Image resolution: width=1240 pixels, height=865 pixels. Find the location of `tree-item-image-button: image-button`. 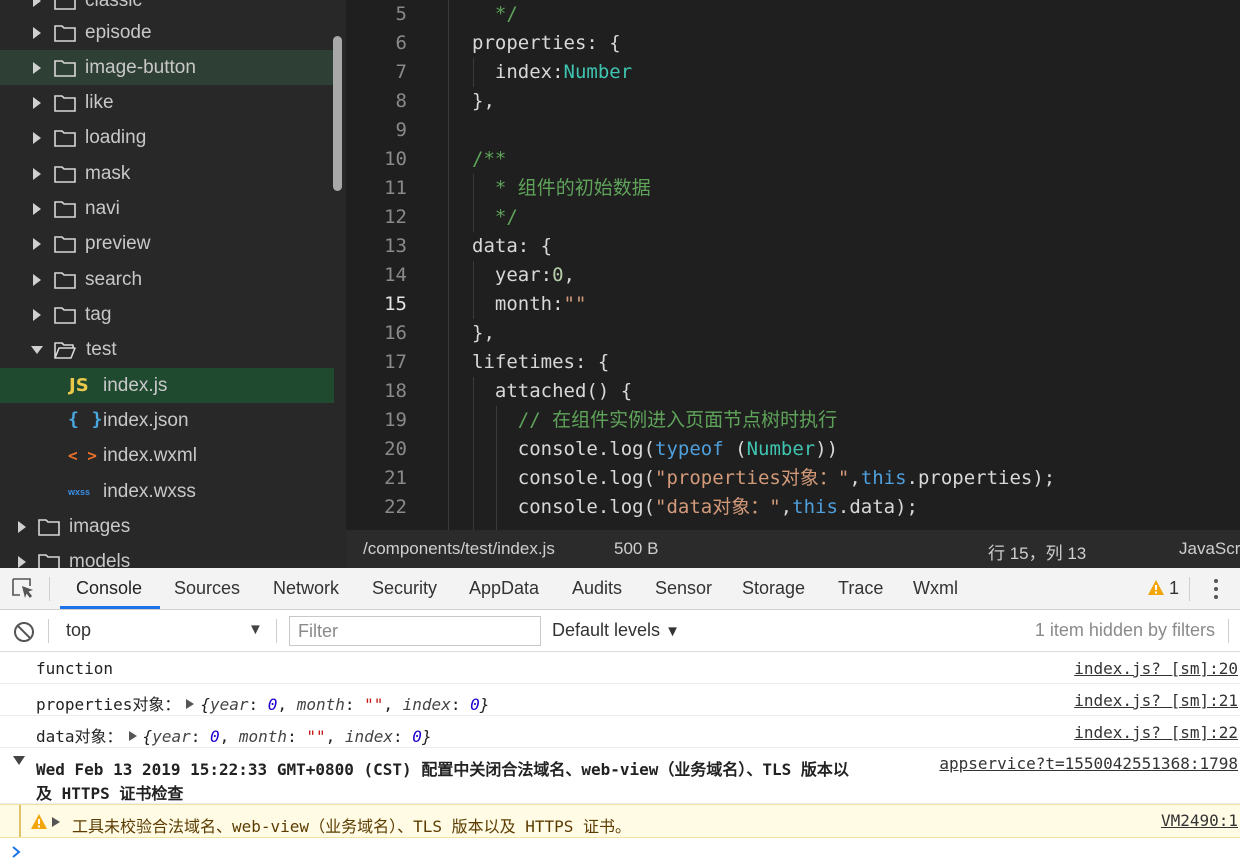

tree-item-image-button: image-button is located at coordinates (167, 67).